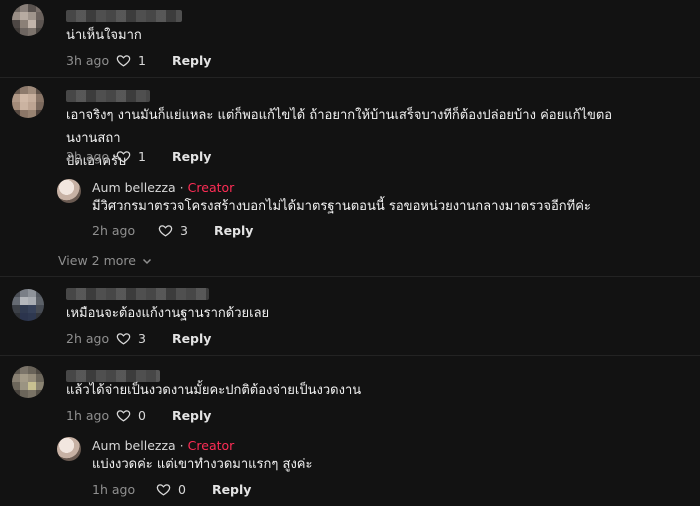  I want to click on comment-text: น่าเห็นใจมาก, so click(104, 35).